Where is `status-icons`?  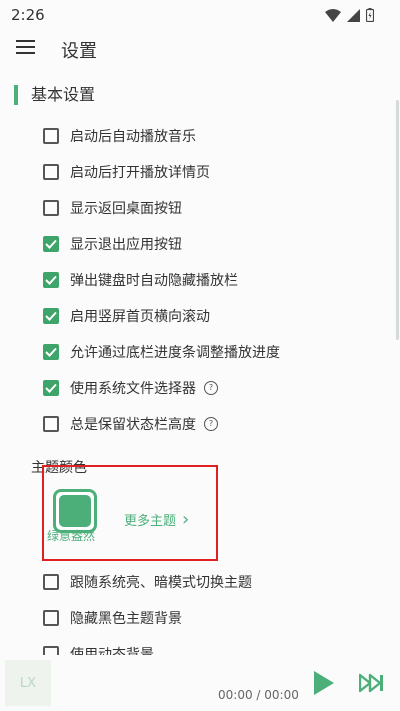
status-icons is located at coordinates (349, 15).